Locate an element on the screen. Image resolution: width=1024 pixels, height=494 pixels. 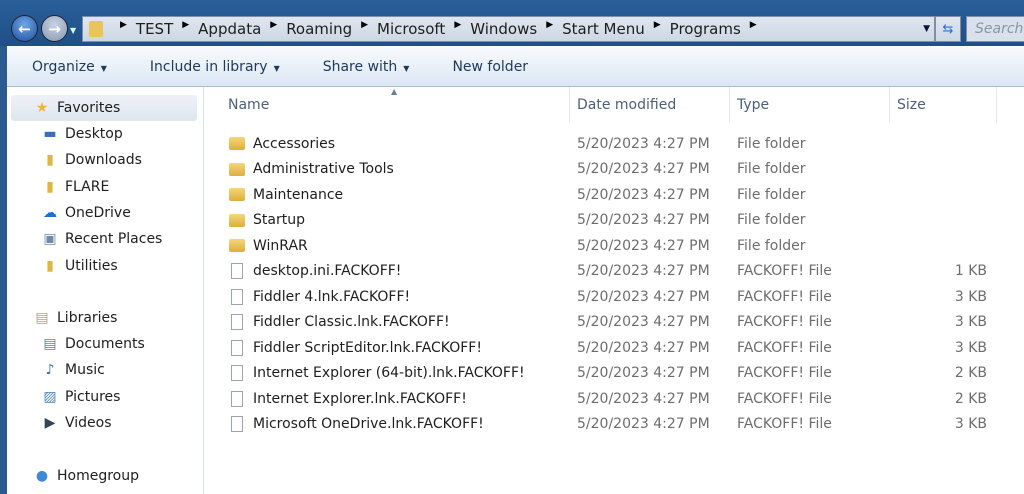
nav-item: ▮ Downloads is located at coordinates (91, 160).